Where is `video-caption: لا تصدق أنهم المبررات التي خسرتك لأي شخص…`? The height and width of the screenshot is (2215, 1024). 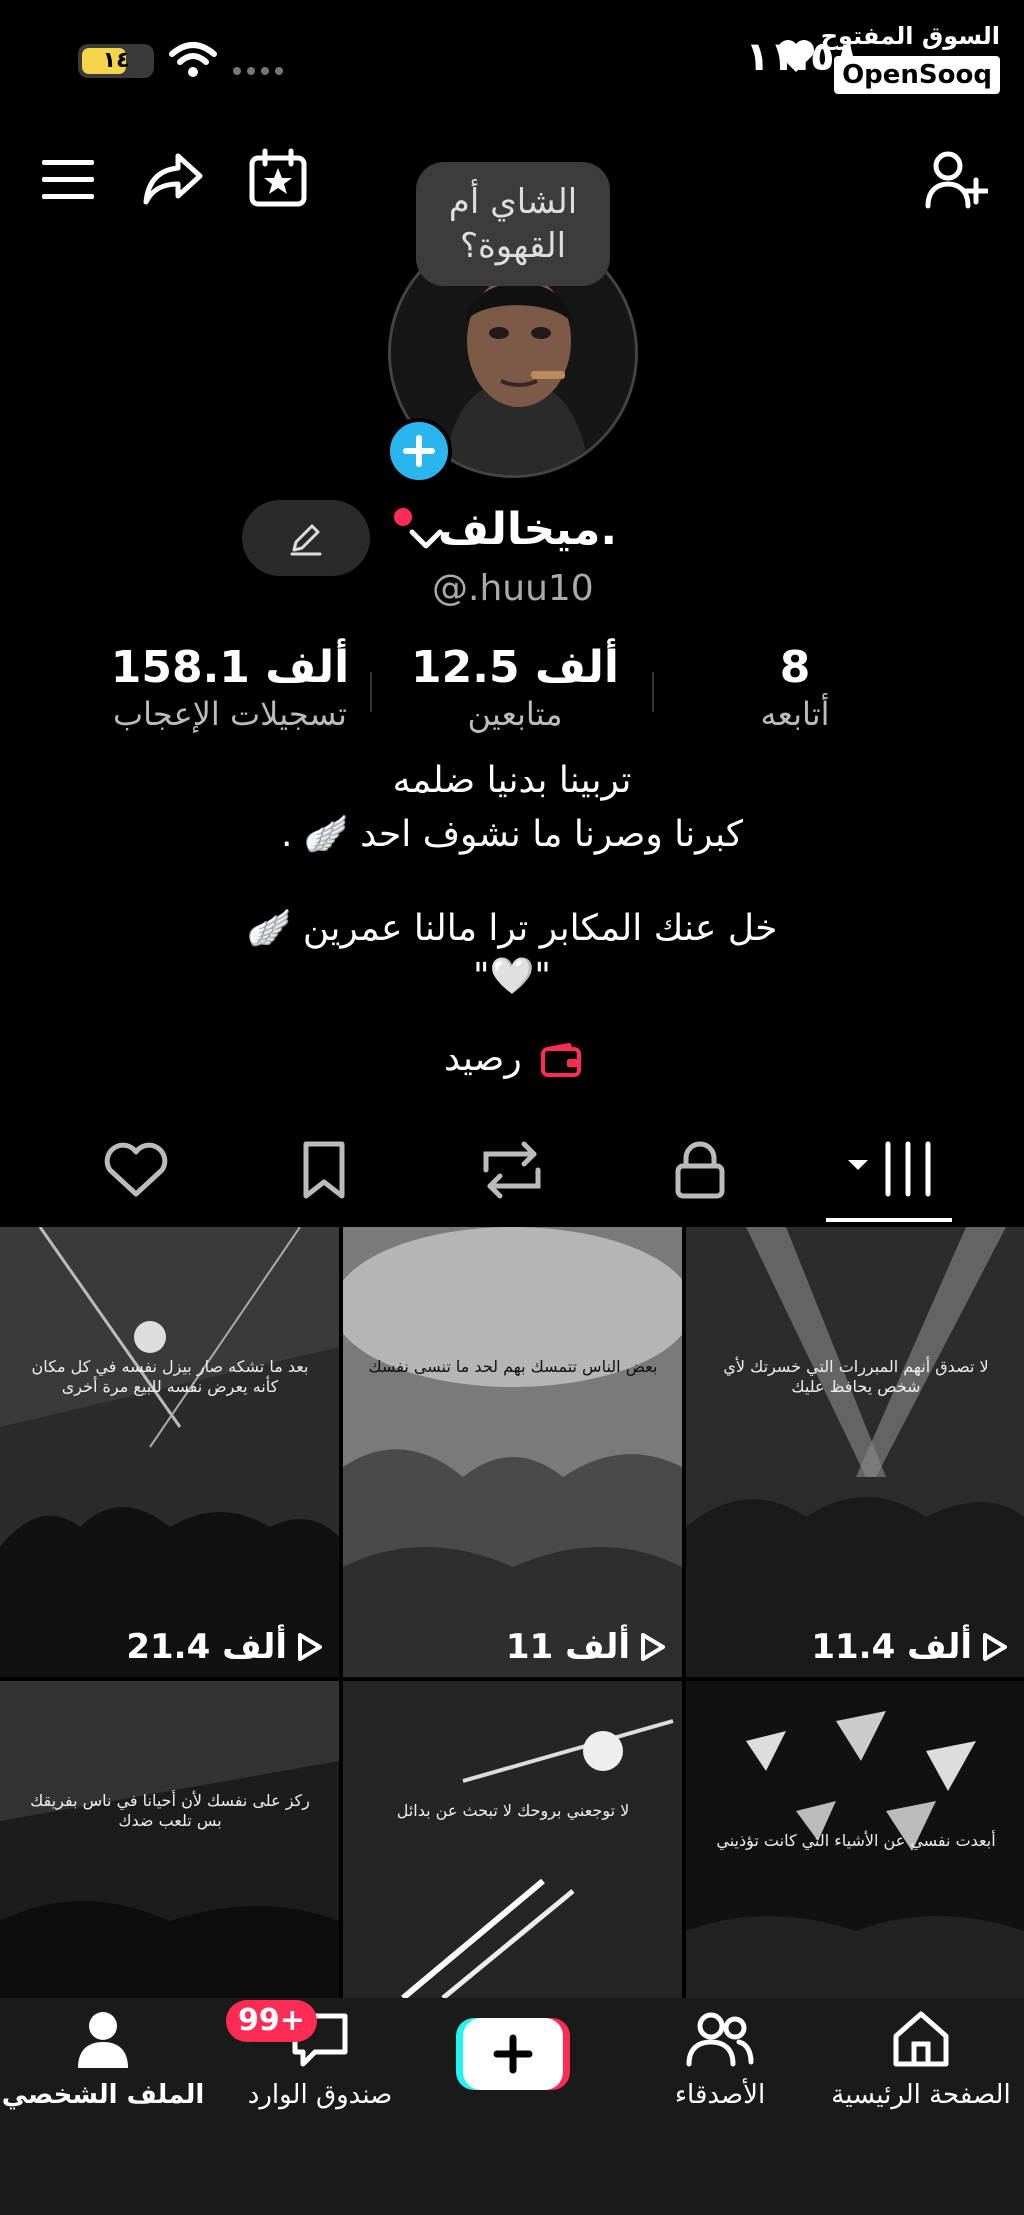 video-caption: لا تصدق أنهم المبررات التي خسرتك لأي شخص… is located at coordinates (856, 1376).